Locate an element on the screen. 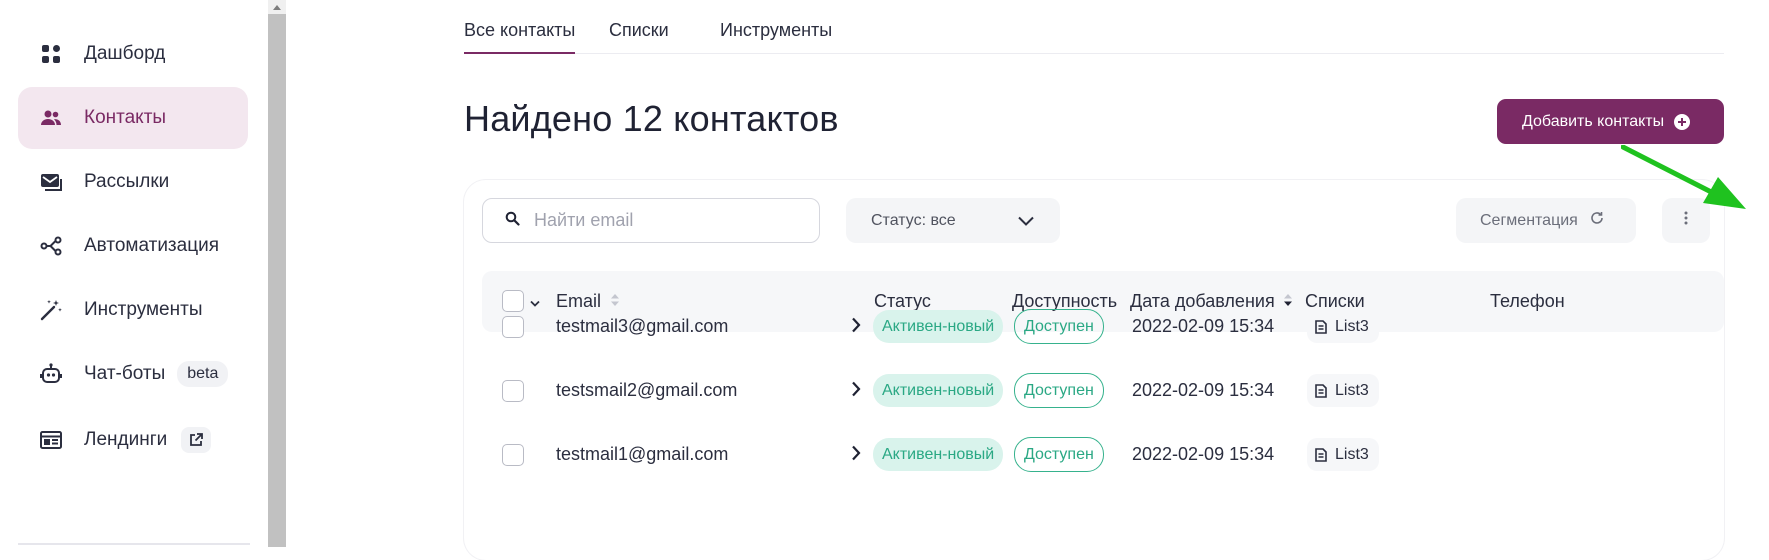 This screenshot has width=1769, height=560. mailings-icon is located at coordinates (51, 182).